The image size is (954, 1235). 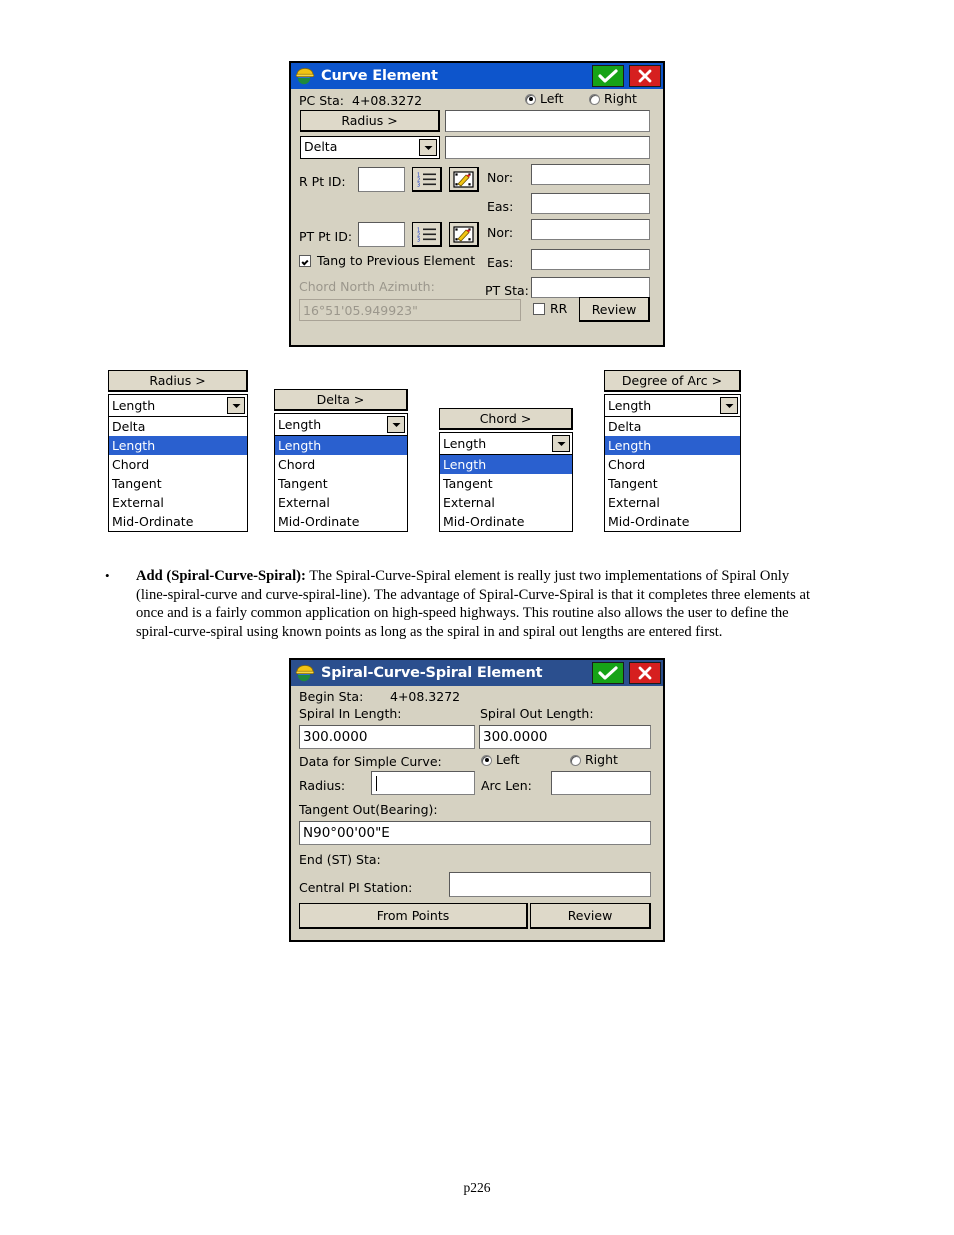 I want to click on combo-select-delta: Length, so click(x=341, y=424).